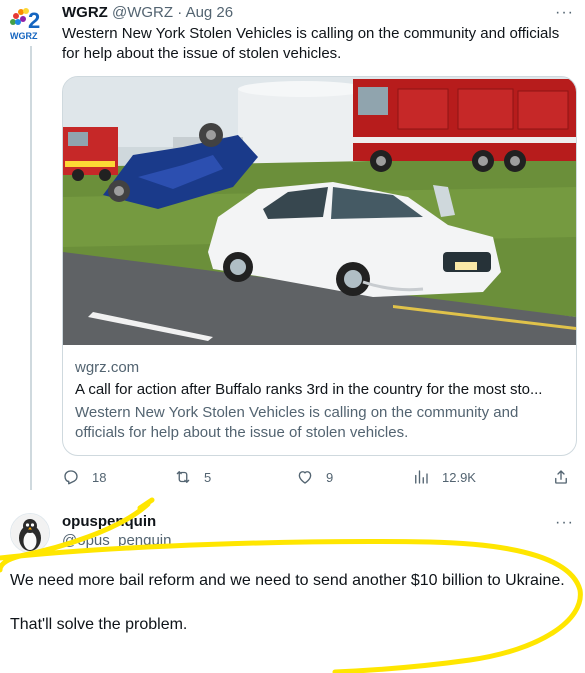 Image resolution: width=585 pixels, height=673 pixels. What do you see at coordinates (34, 20) in the screenshot?
I see `svg-text: 2` at bounding box center [34, 20].